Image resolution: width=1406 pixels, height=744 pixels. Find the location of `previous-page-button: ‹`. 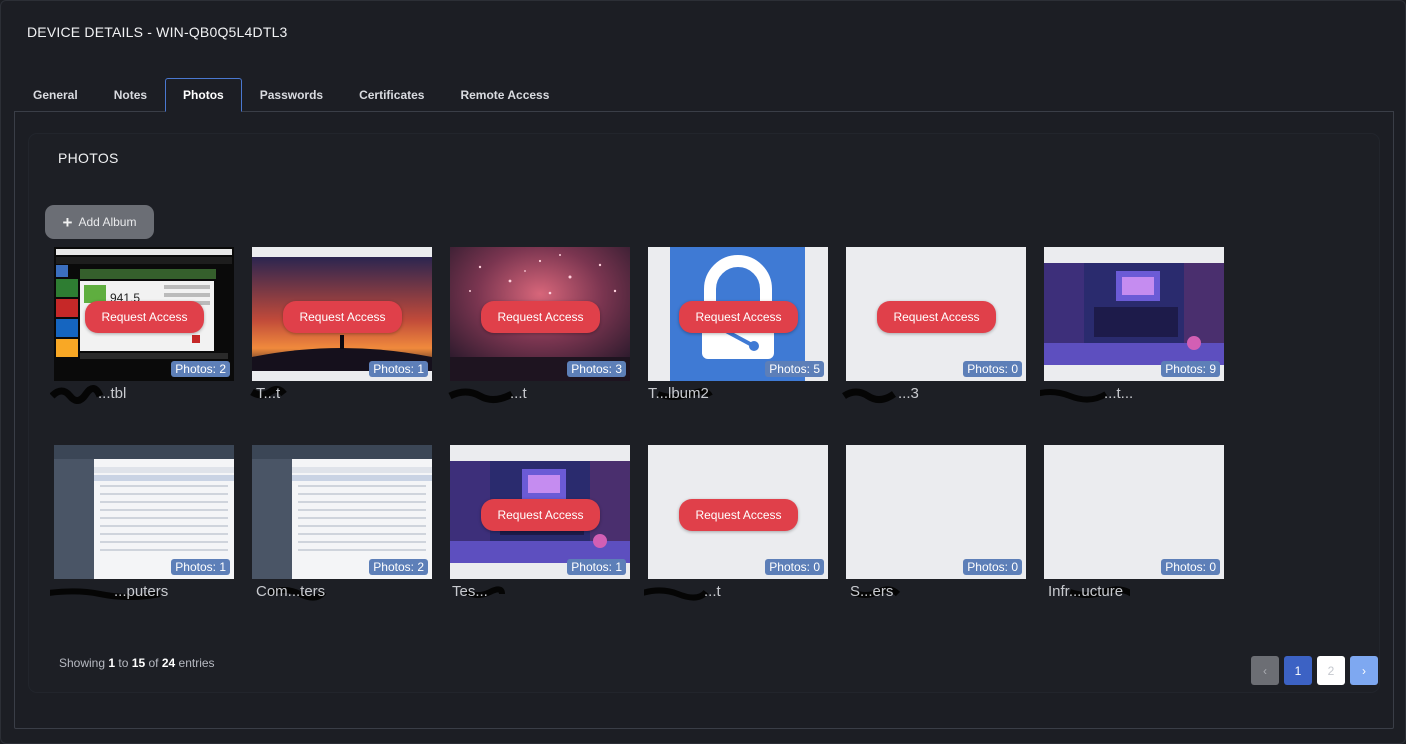

previous-page-button: ‹ is located at coordinates (1265, 670).